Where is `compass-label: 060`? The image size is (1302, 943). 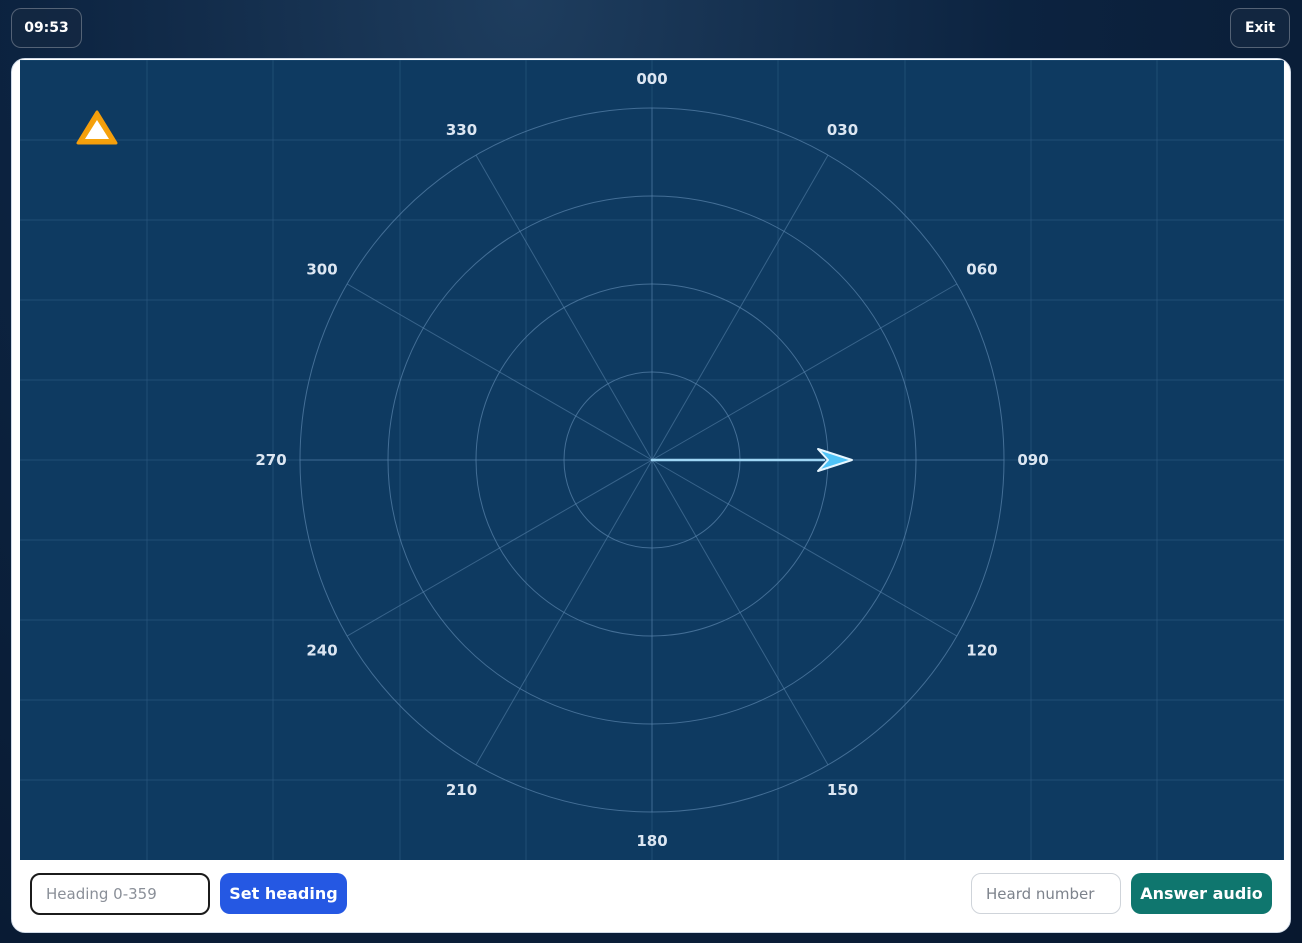 compass-label: 060 is located at coordinates (981, 270).